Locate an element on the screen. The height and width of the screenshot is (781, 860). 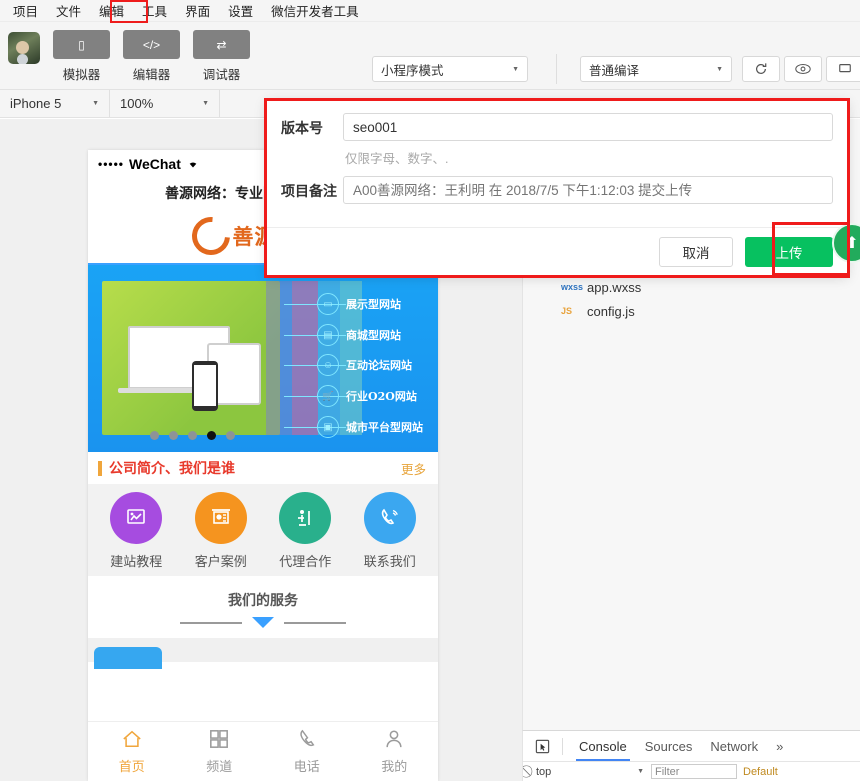
tabbar-item-channel: 频道 is located at coordinates (220, 751).